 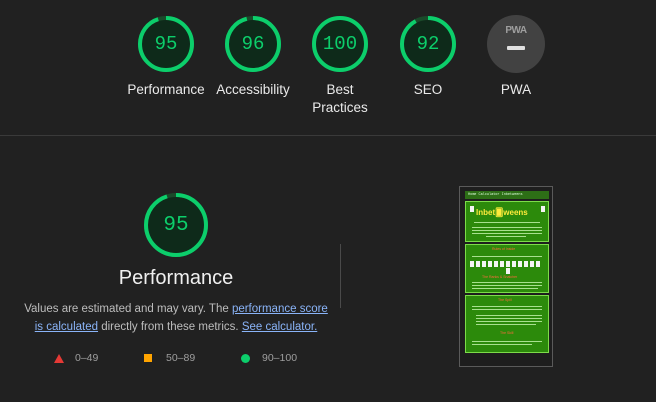 I want to click on legend-range: 0–49, so click(x=87, y=358).